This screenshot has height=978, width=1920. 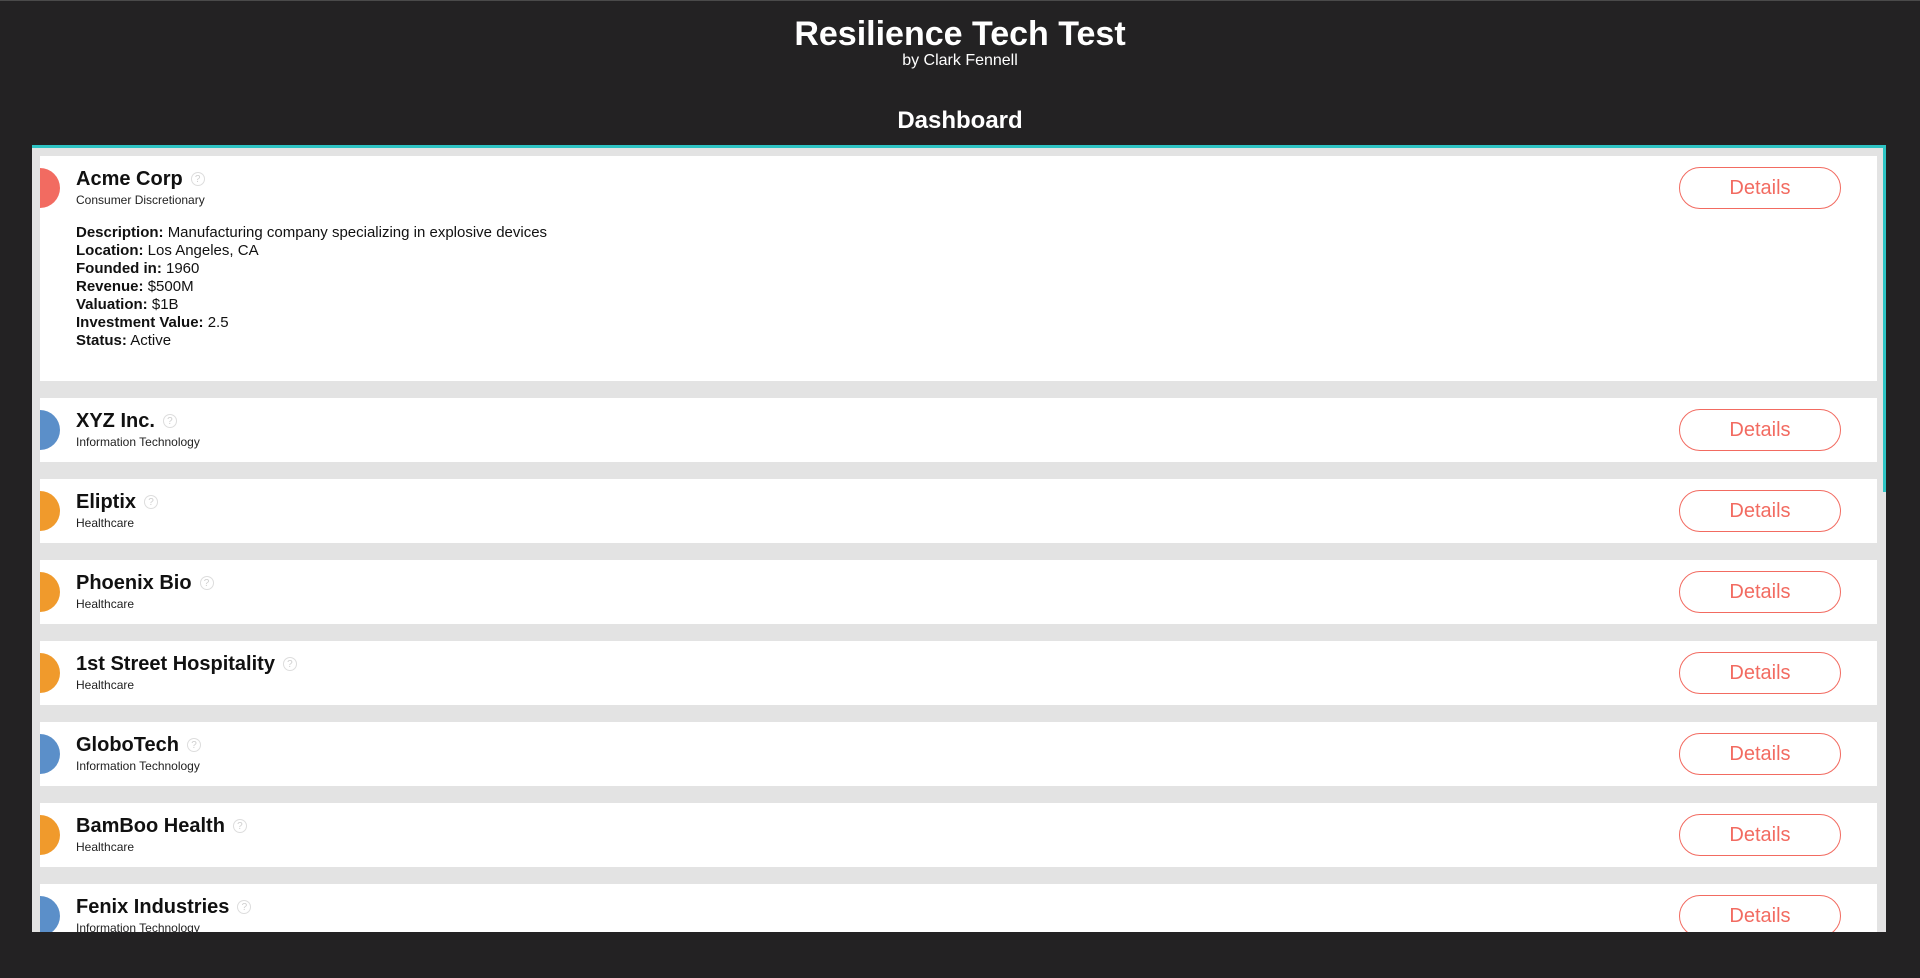 What do you see at coordinates (311, 341) in the screenshot?
I see `info-row-status: Status: Active` at bounding box center [311, 341].